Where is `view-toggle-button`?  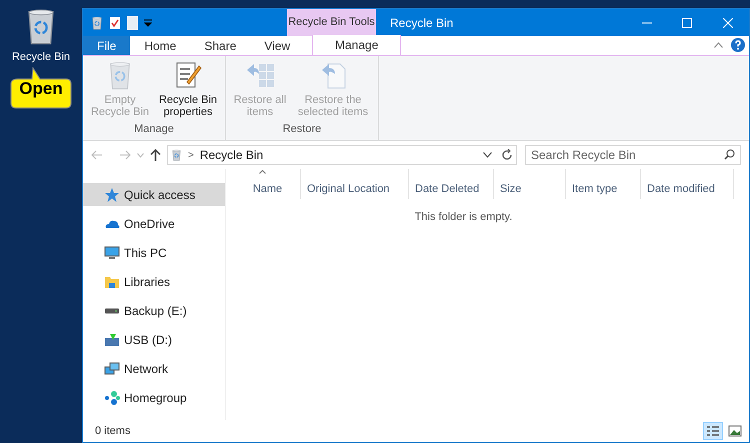
view-toggle-button is located at coordinates (713, 431).